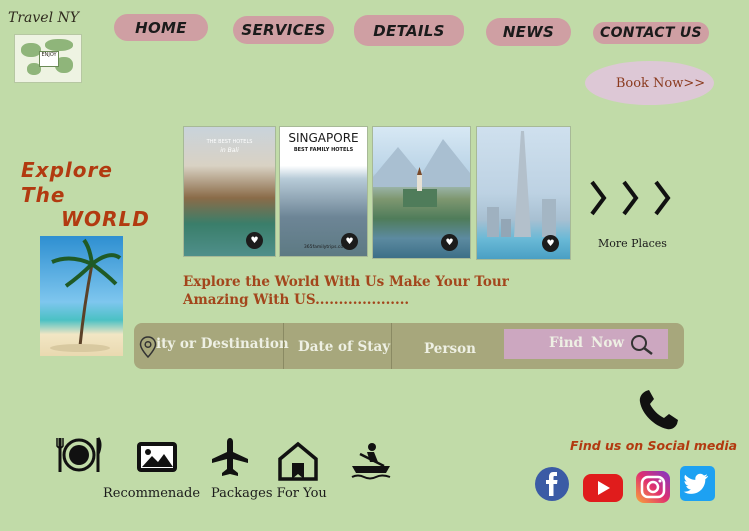 Image resolution: width=749 pixels, height=531 pixels. What do you see at coordinates (566, 343) in the screenshot?
I see `find-label: Find` at bounding box center [566, 343].